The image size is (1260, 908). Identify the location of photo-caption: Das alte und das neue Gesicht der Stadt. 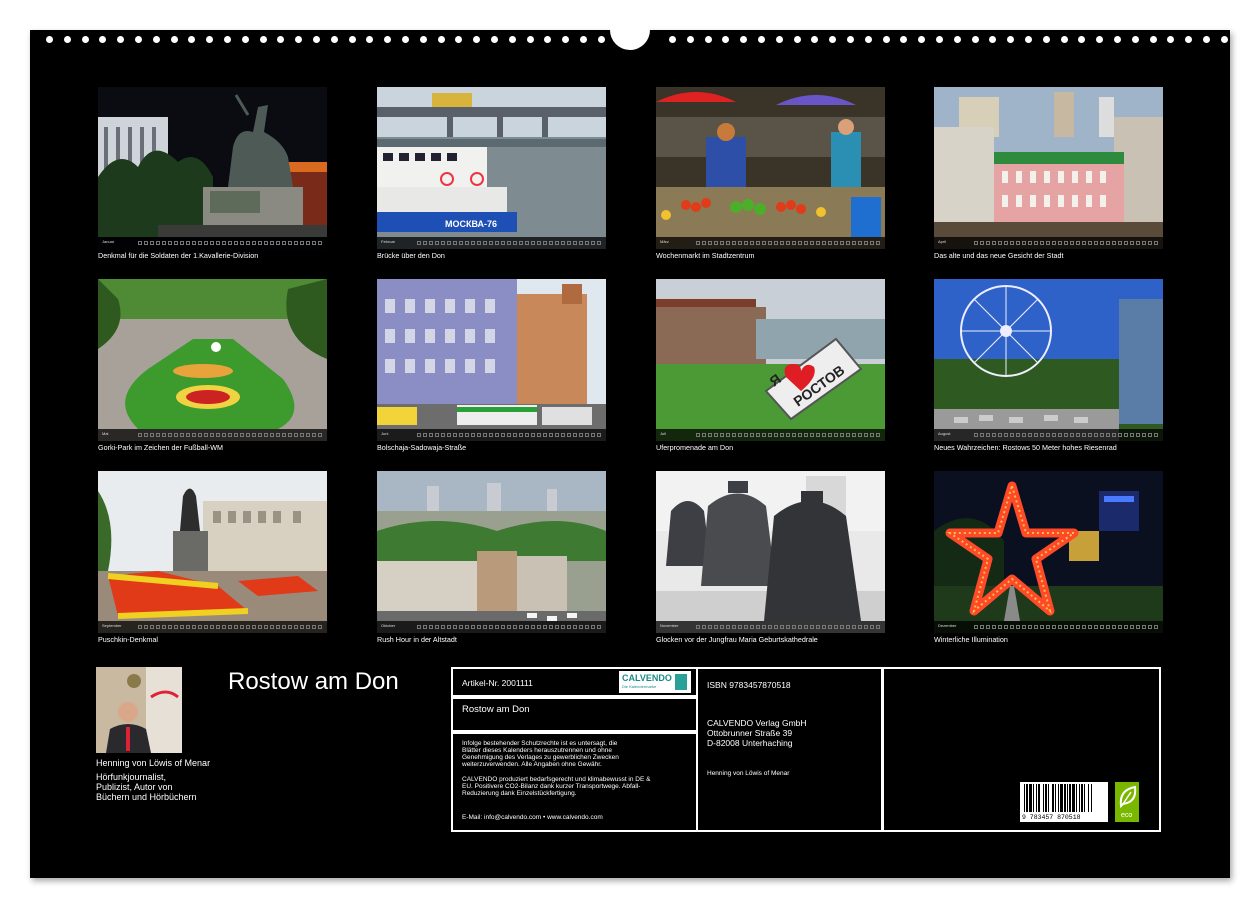
(1084, 255).